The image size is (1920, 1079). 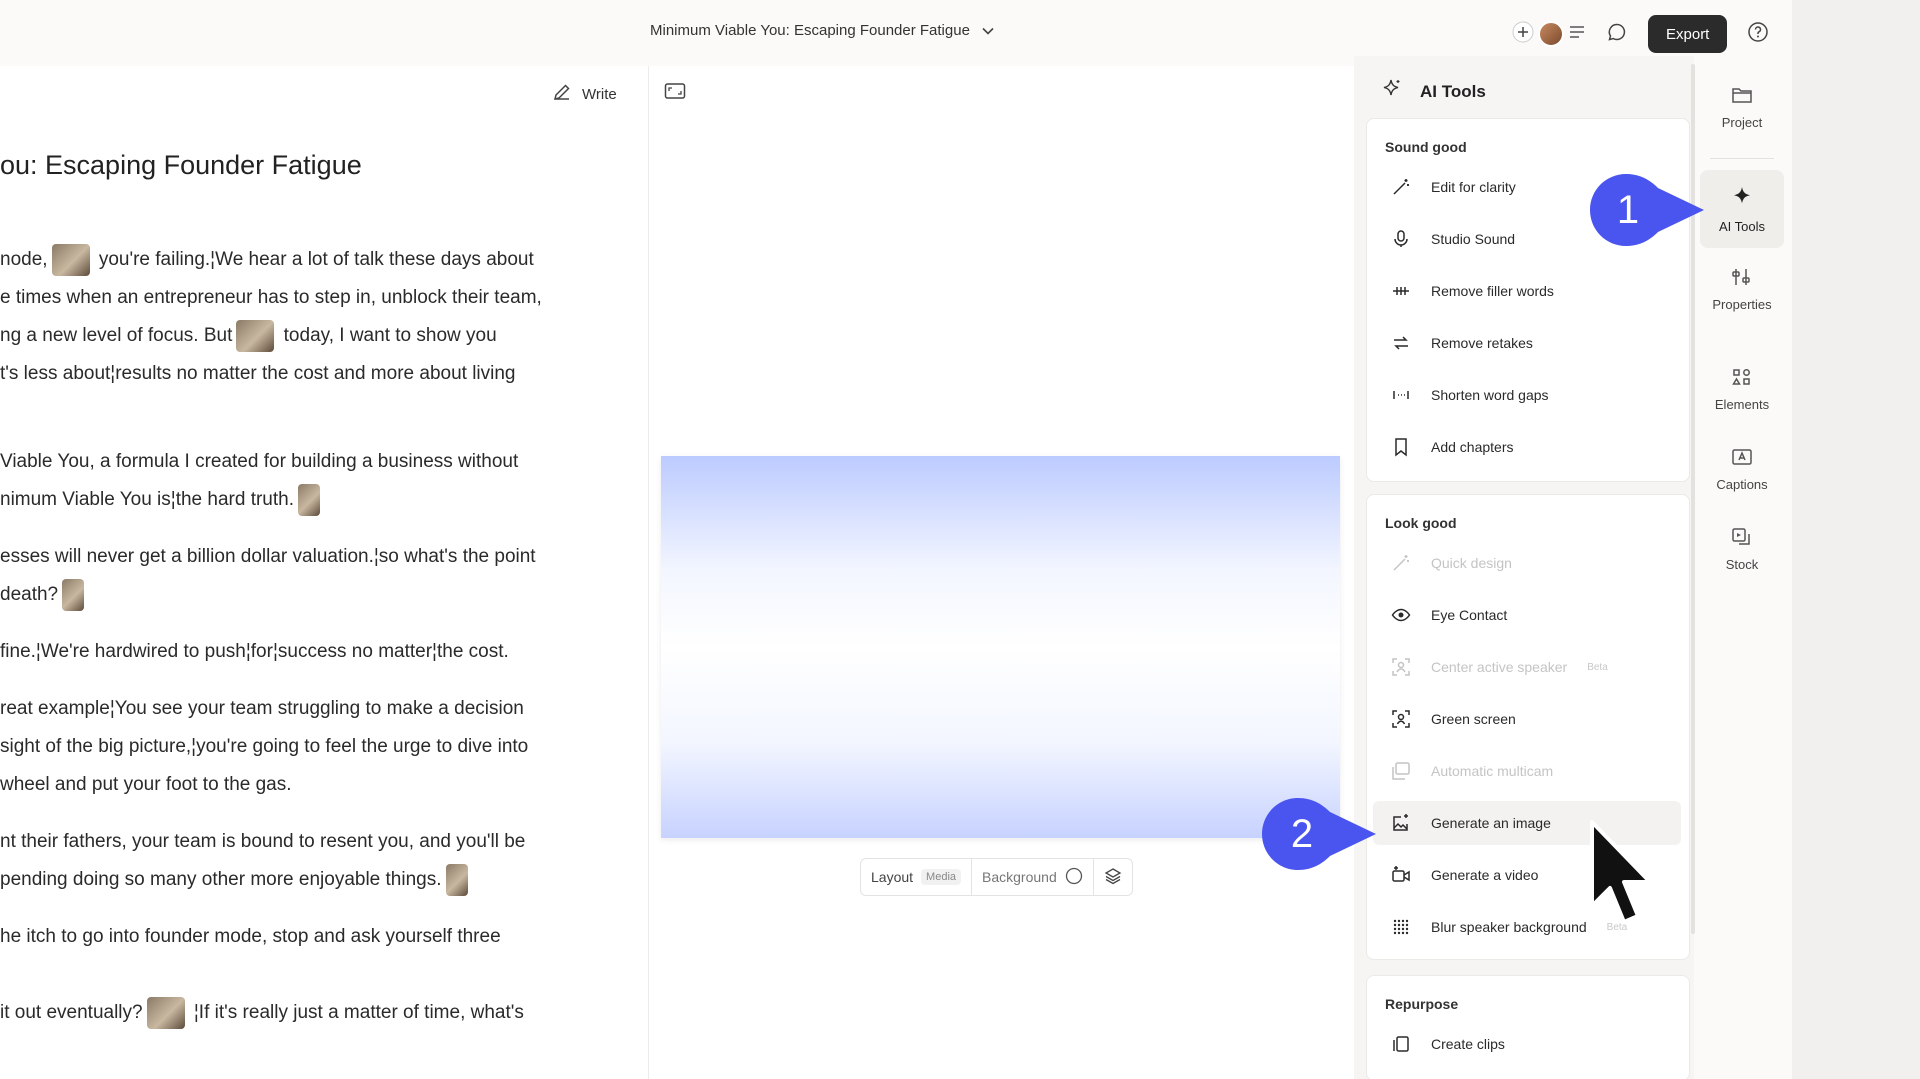 What do you see at coordinates (1509, 927) in the screenshot?
I see `tool-label: Blur speaker background` at bounding box center [1509, 927].